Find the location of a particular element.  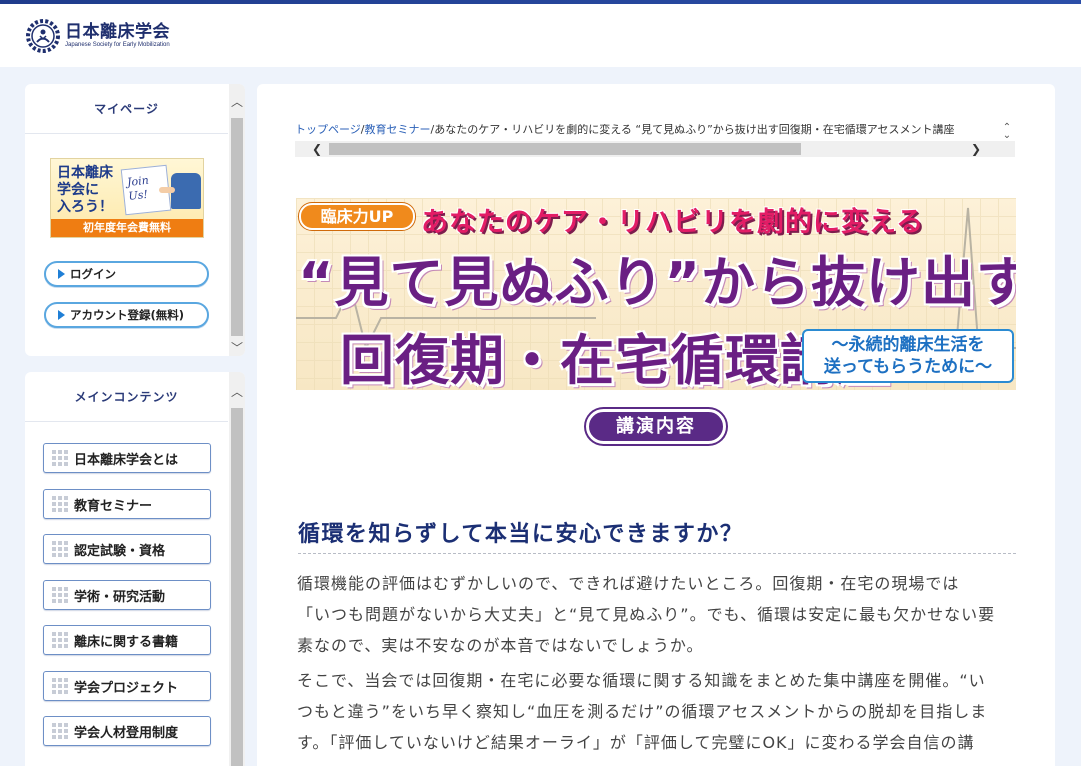

nav-item-projects: 学会プロジェクト is located at coordinates (127, 686).